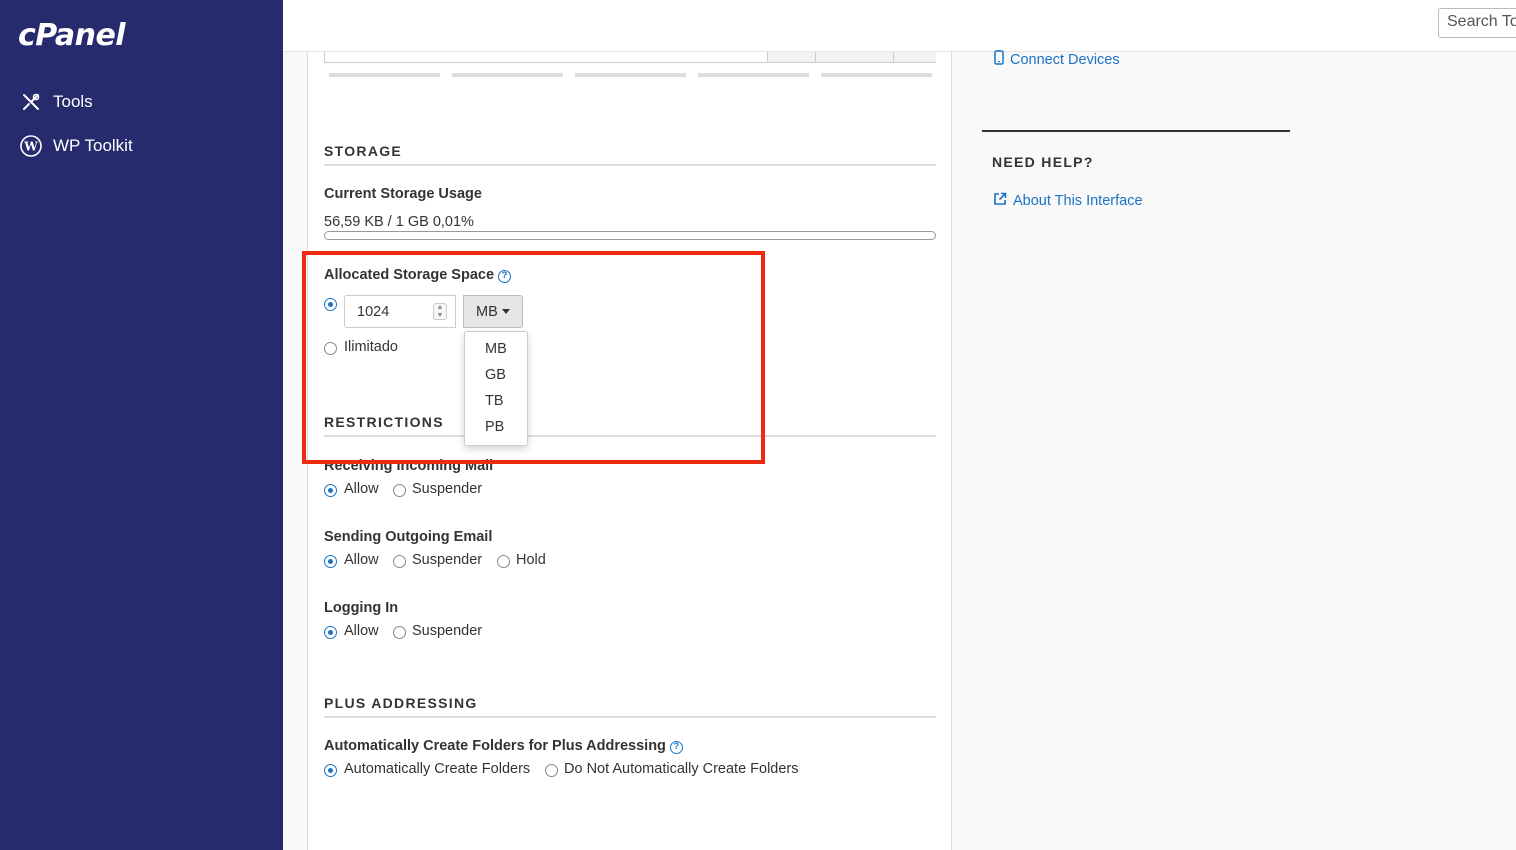 The image size is (1516, 850). I want to click on wordpress-icon: W, so click(31, 146).